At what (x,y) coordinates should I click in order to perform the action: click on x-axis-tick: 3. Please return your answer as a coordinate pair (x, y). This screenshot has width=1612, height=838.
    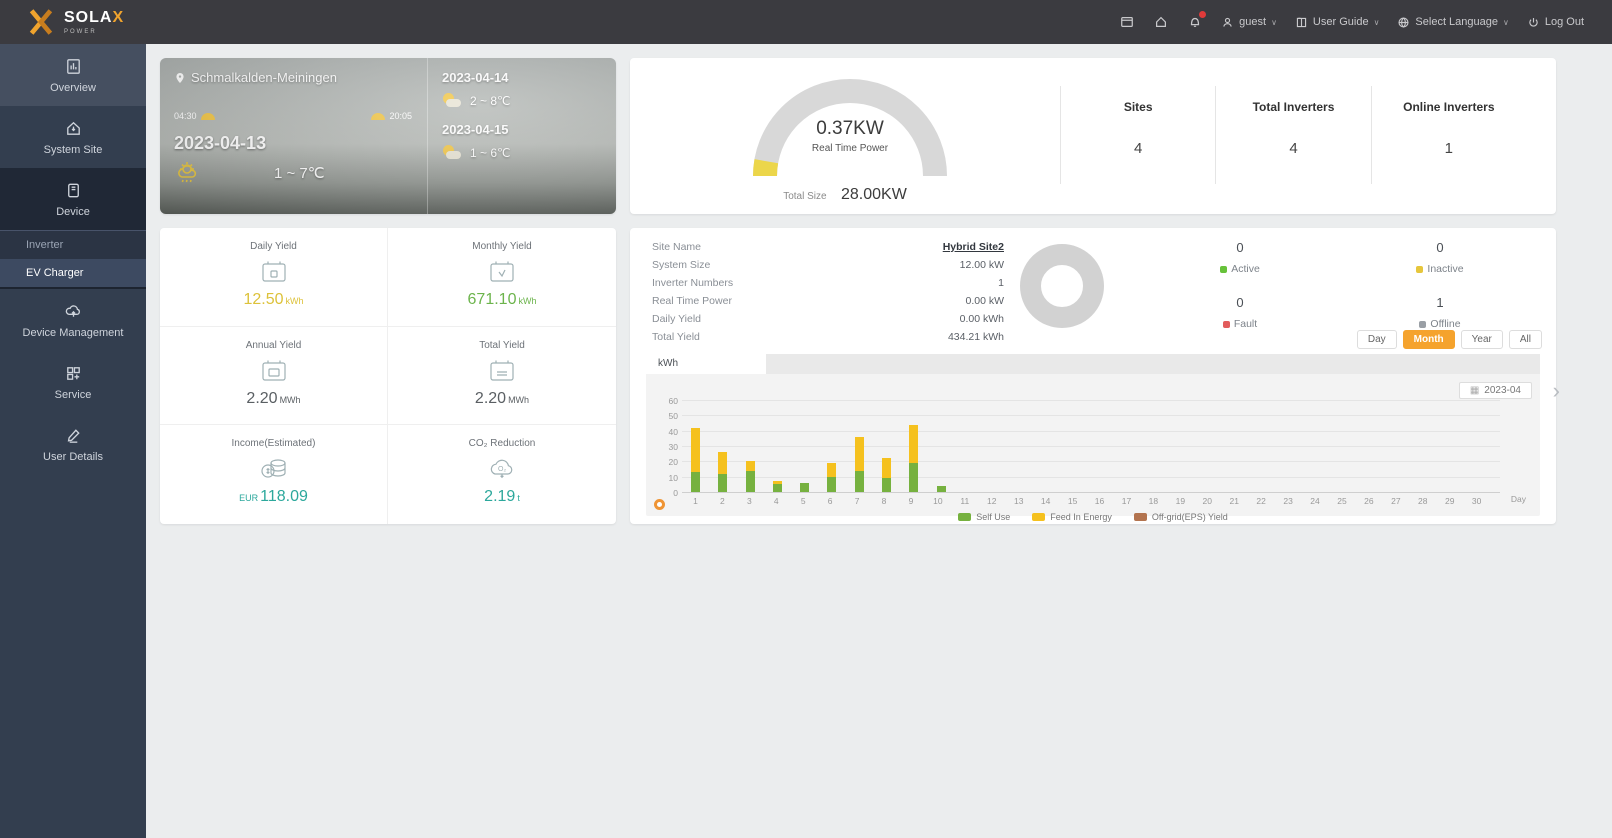
    Looking at the image, I should click on (749, 501).